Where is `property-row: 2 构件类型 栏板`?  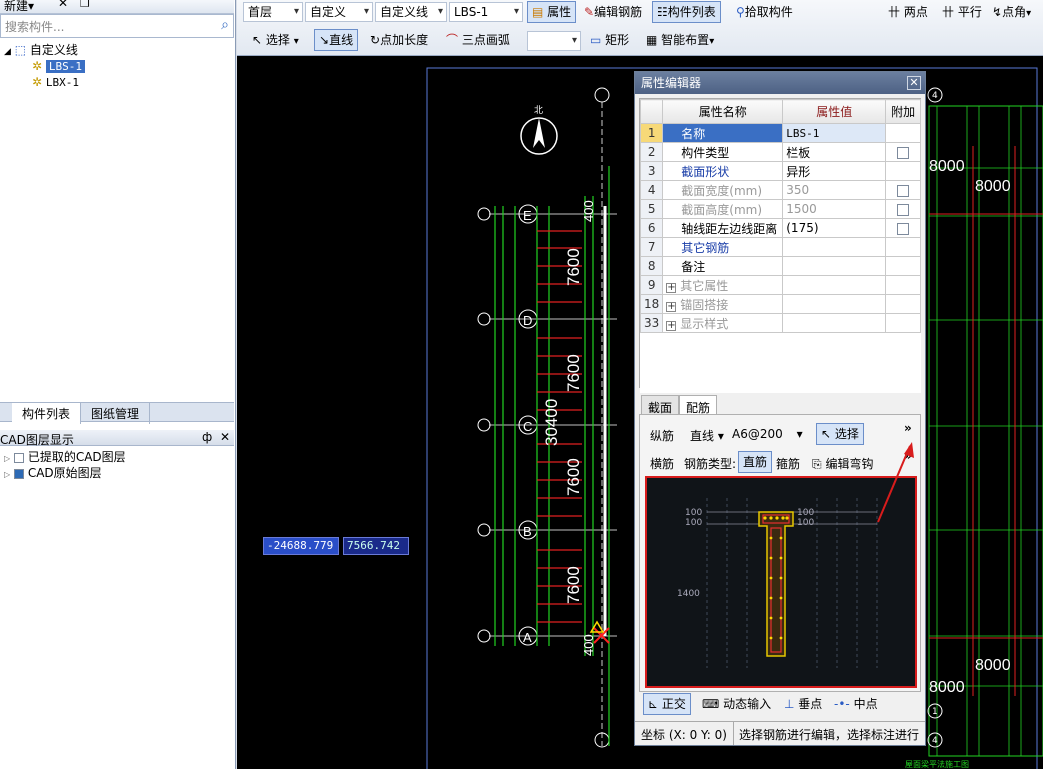
property-row: 2 构件类型 栏板 is located at coordinates (780, 152).